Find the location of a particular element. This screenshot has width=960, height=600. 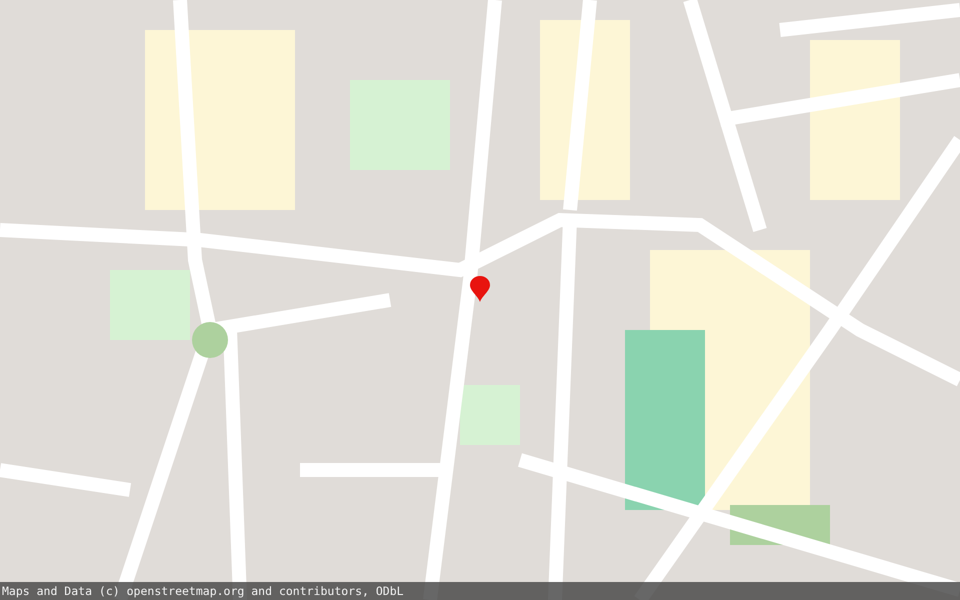

attribution-text: Maps and Data (c) openstreetmap.org and contributors, ODbL is located at coordinates (480, 591).